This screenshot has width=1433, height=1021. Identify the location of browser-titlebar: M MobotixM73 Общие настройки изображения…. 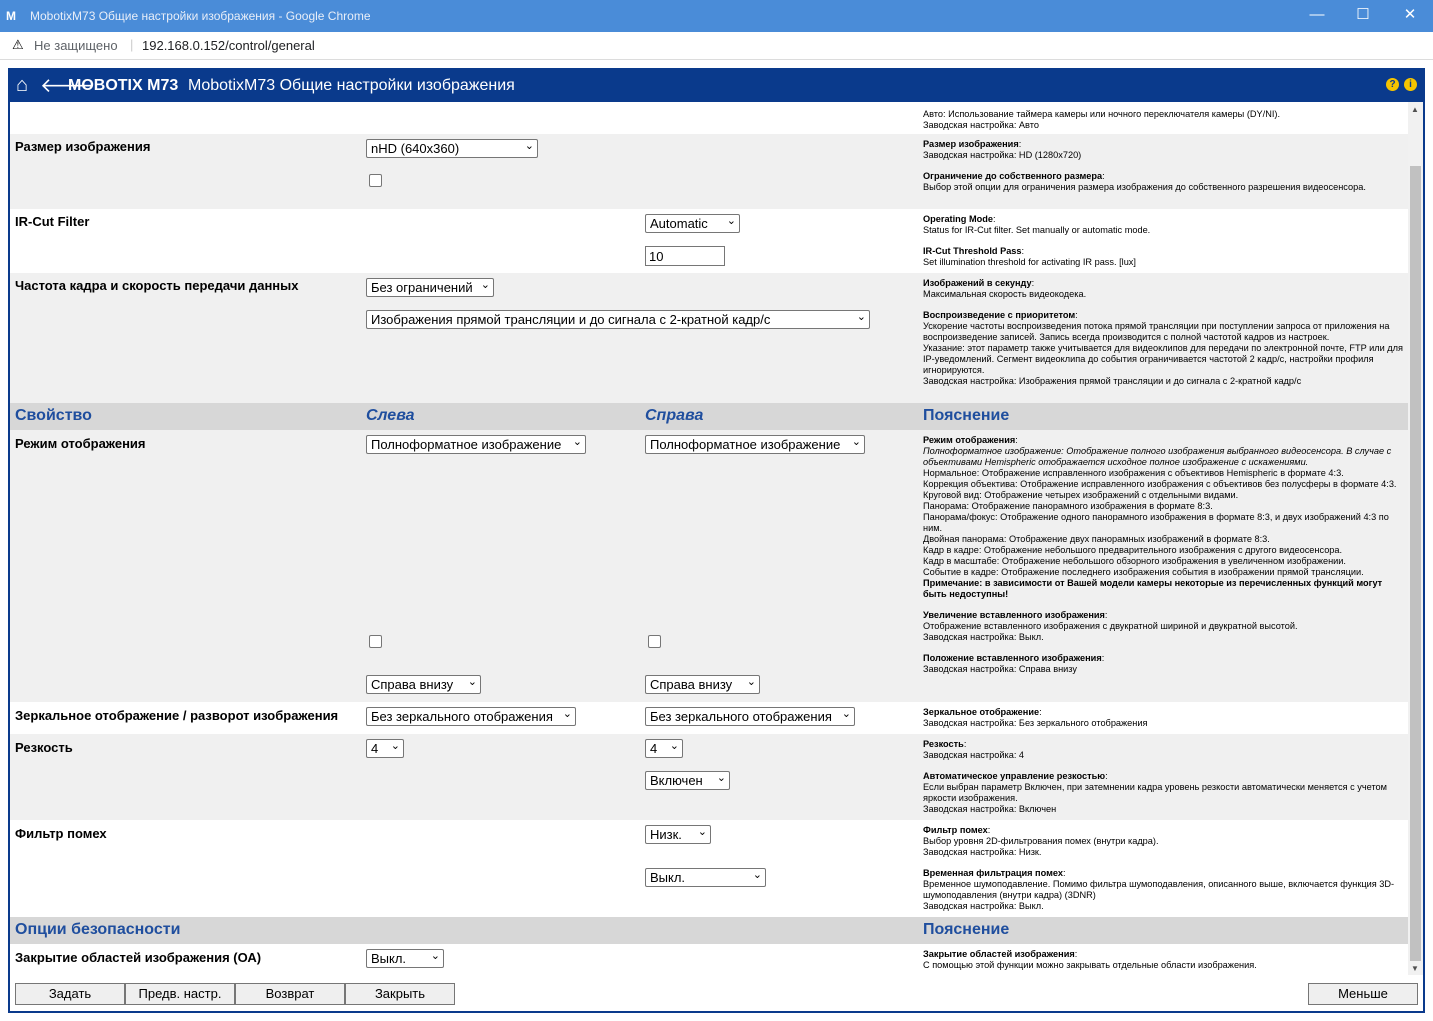
(716, 16).